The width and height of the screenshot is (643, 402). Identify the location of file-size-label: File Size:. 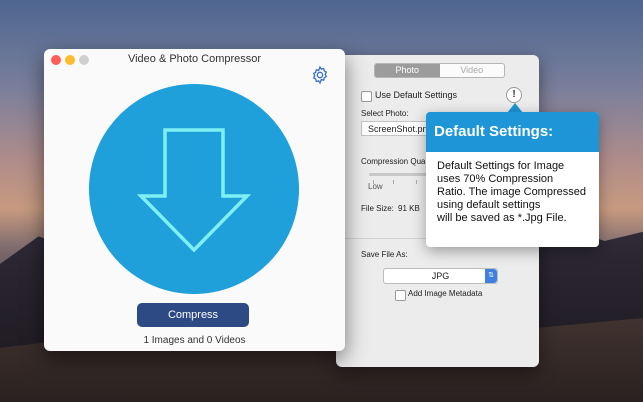
(377, 208).